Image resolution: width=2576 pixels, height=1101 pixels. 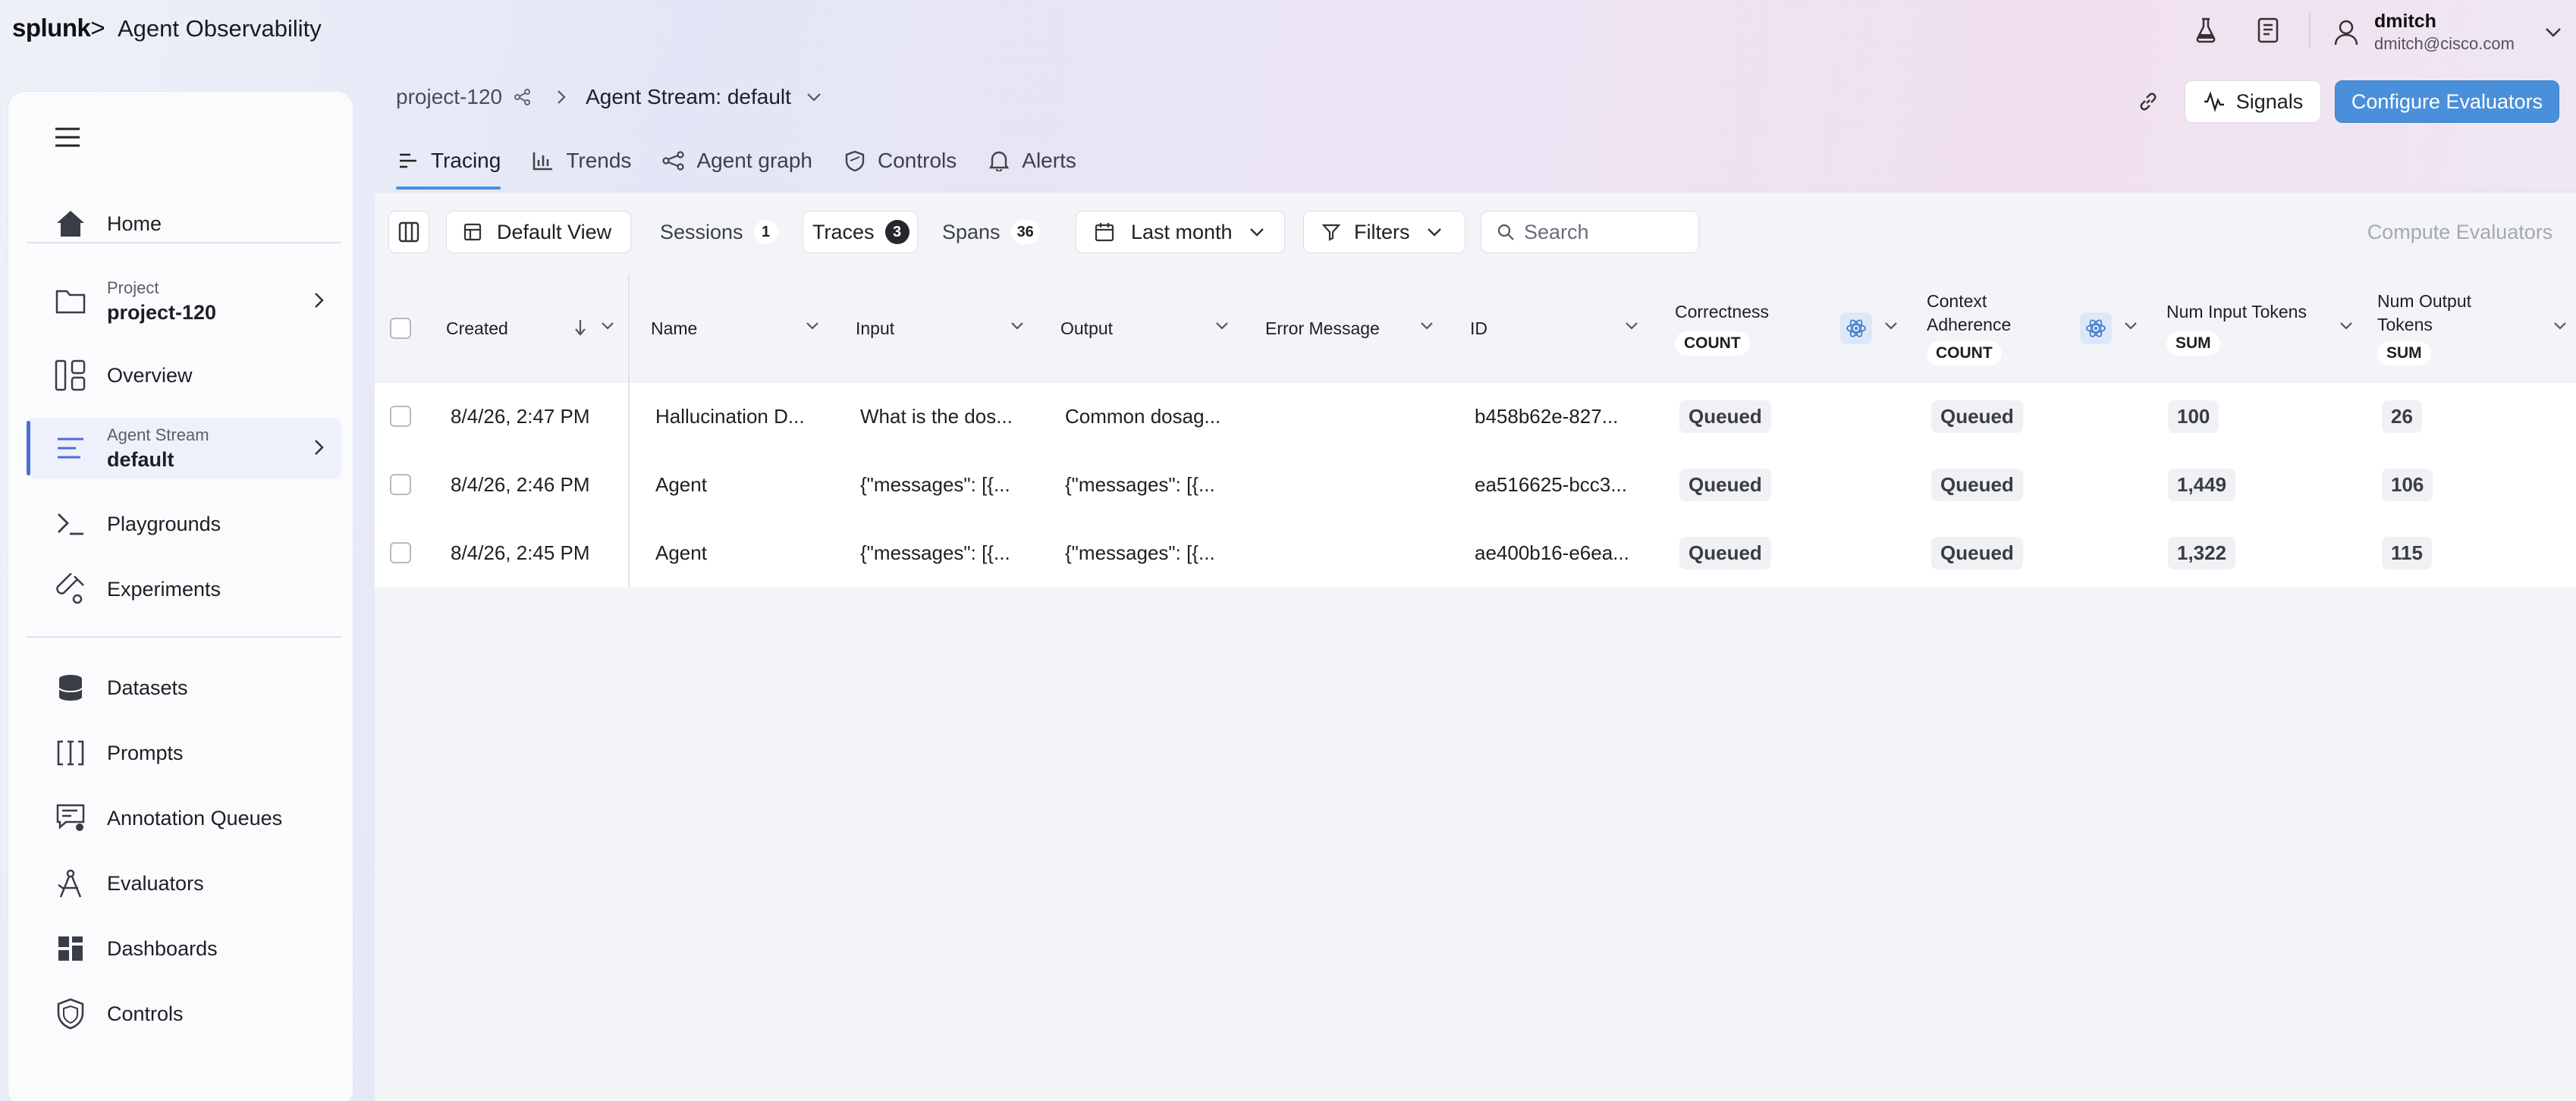 What do you see at coordinates (688, 97) in the screenshot?
I see `breadcrumb-stream: Agent Stream: default` at bounding box center [688, 97].